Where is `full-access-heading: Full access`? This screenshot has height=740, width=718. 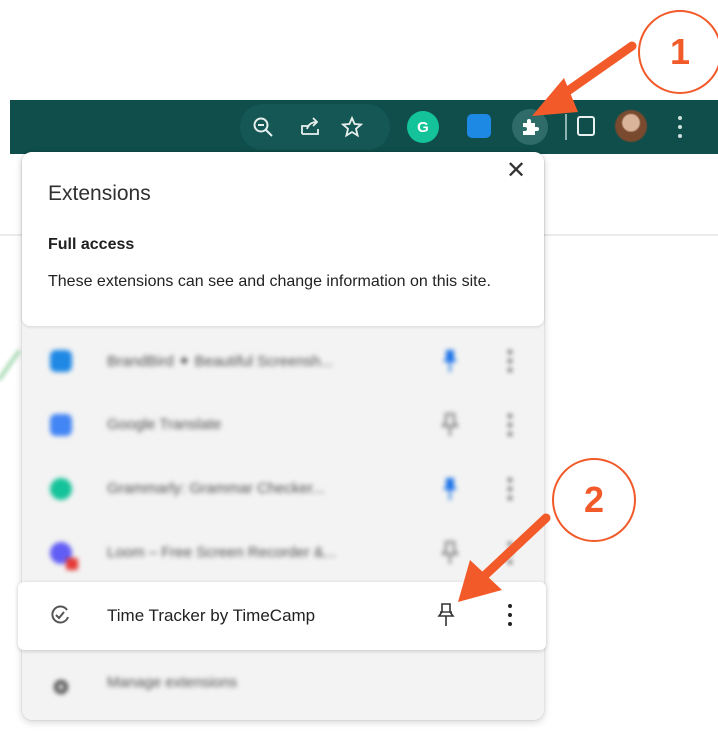
full-access-heading: Full access is located at coordinates (91, 244).